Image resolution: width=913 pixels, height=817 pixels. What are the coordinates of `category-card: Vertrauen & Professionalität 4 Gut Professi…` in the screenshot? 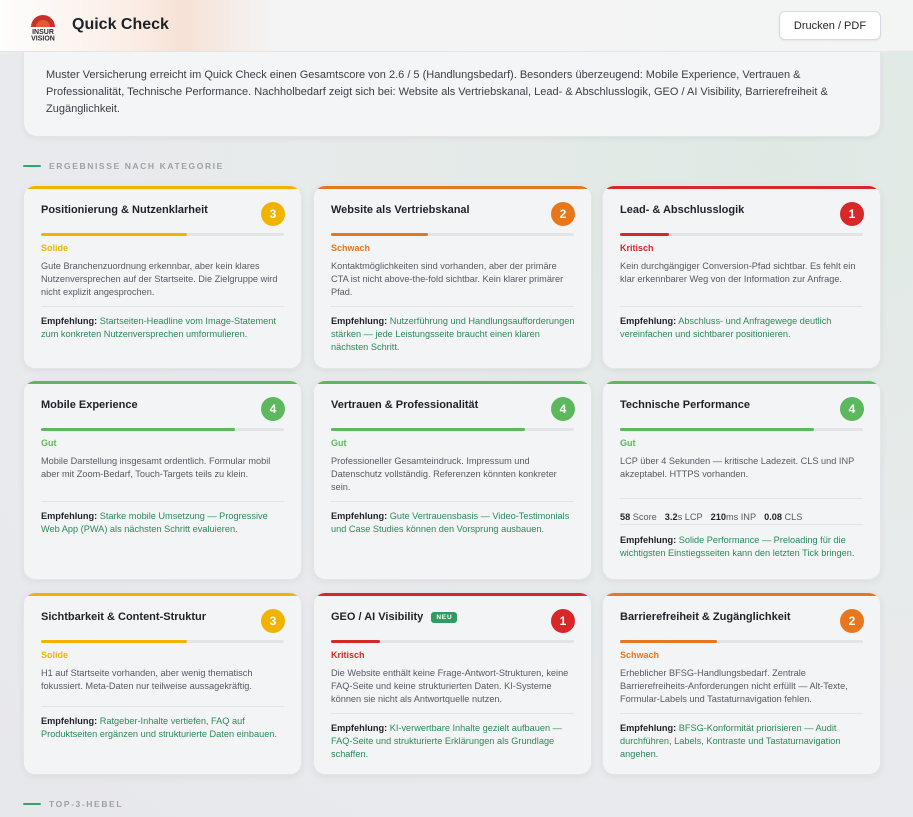 It's located at (452, 480).